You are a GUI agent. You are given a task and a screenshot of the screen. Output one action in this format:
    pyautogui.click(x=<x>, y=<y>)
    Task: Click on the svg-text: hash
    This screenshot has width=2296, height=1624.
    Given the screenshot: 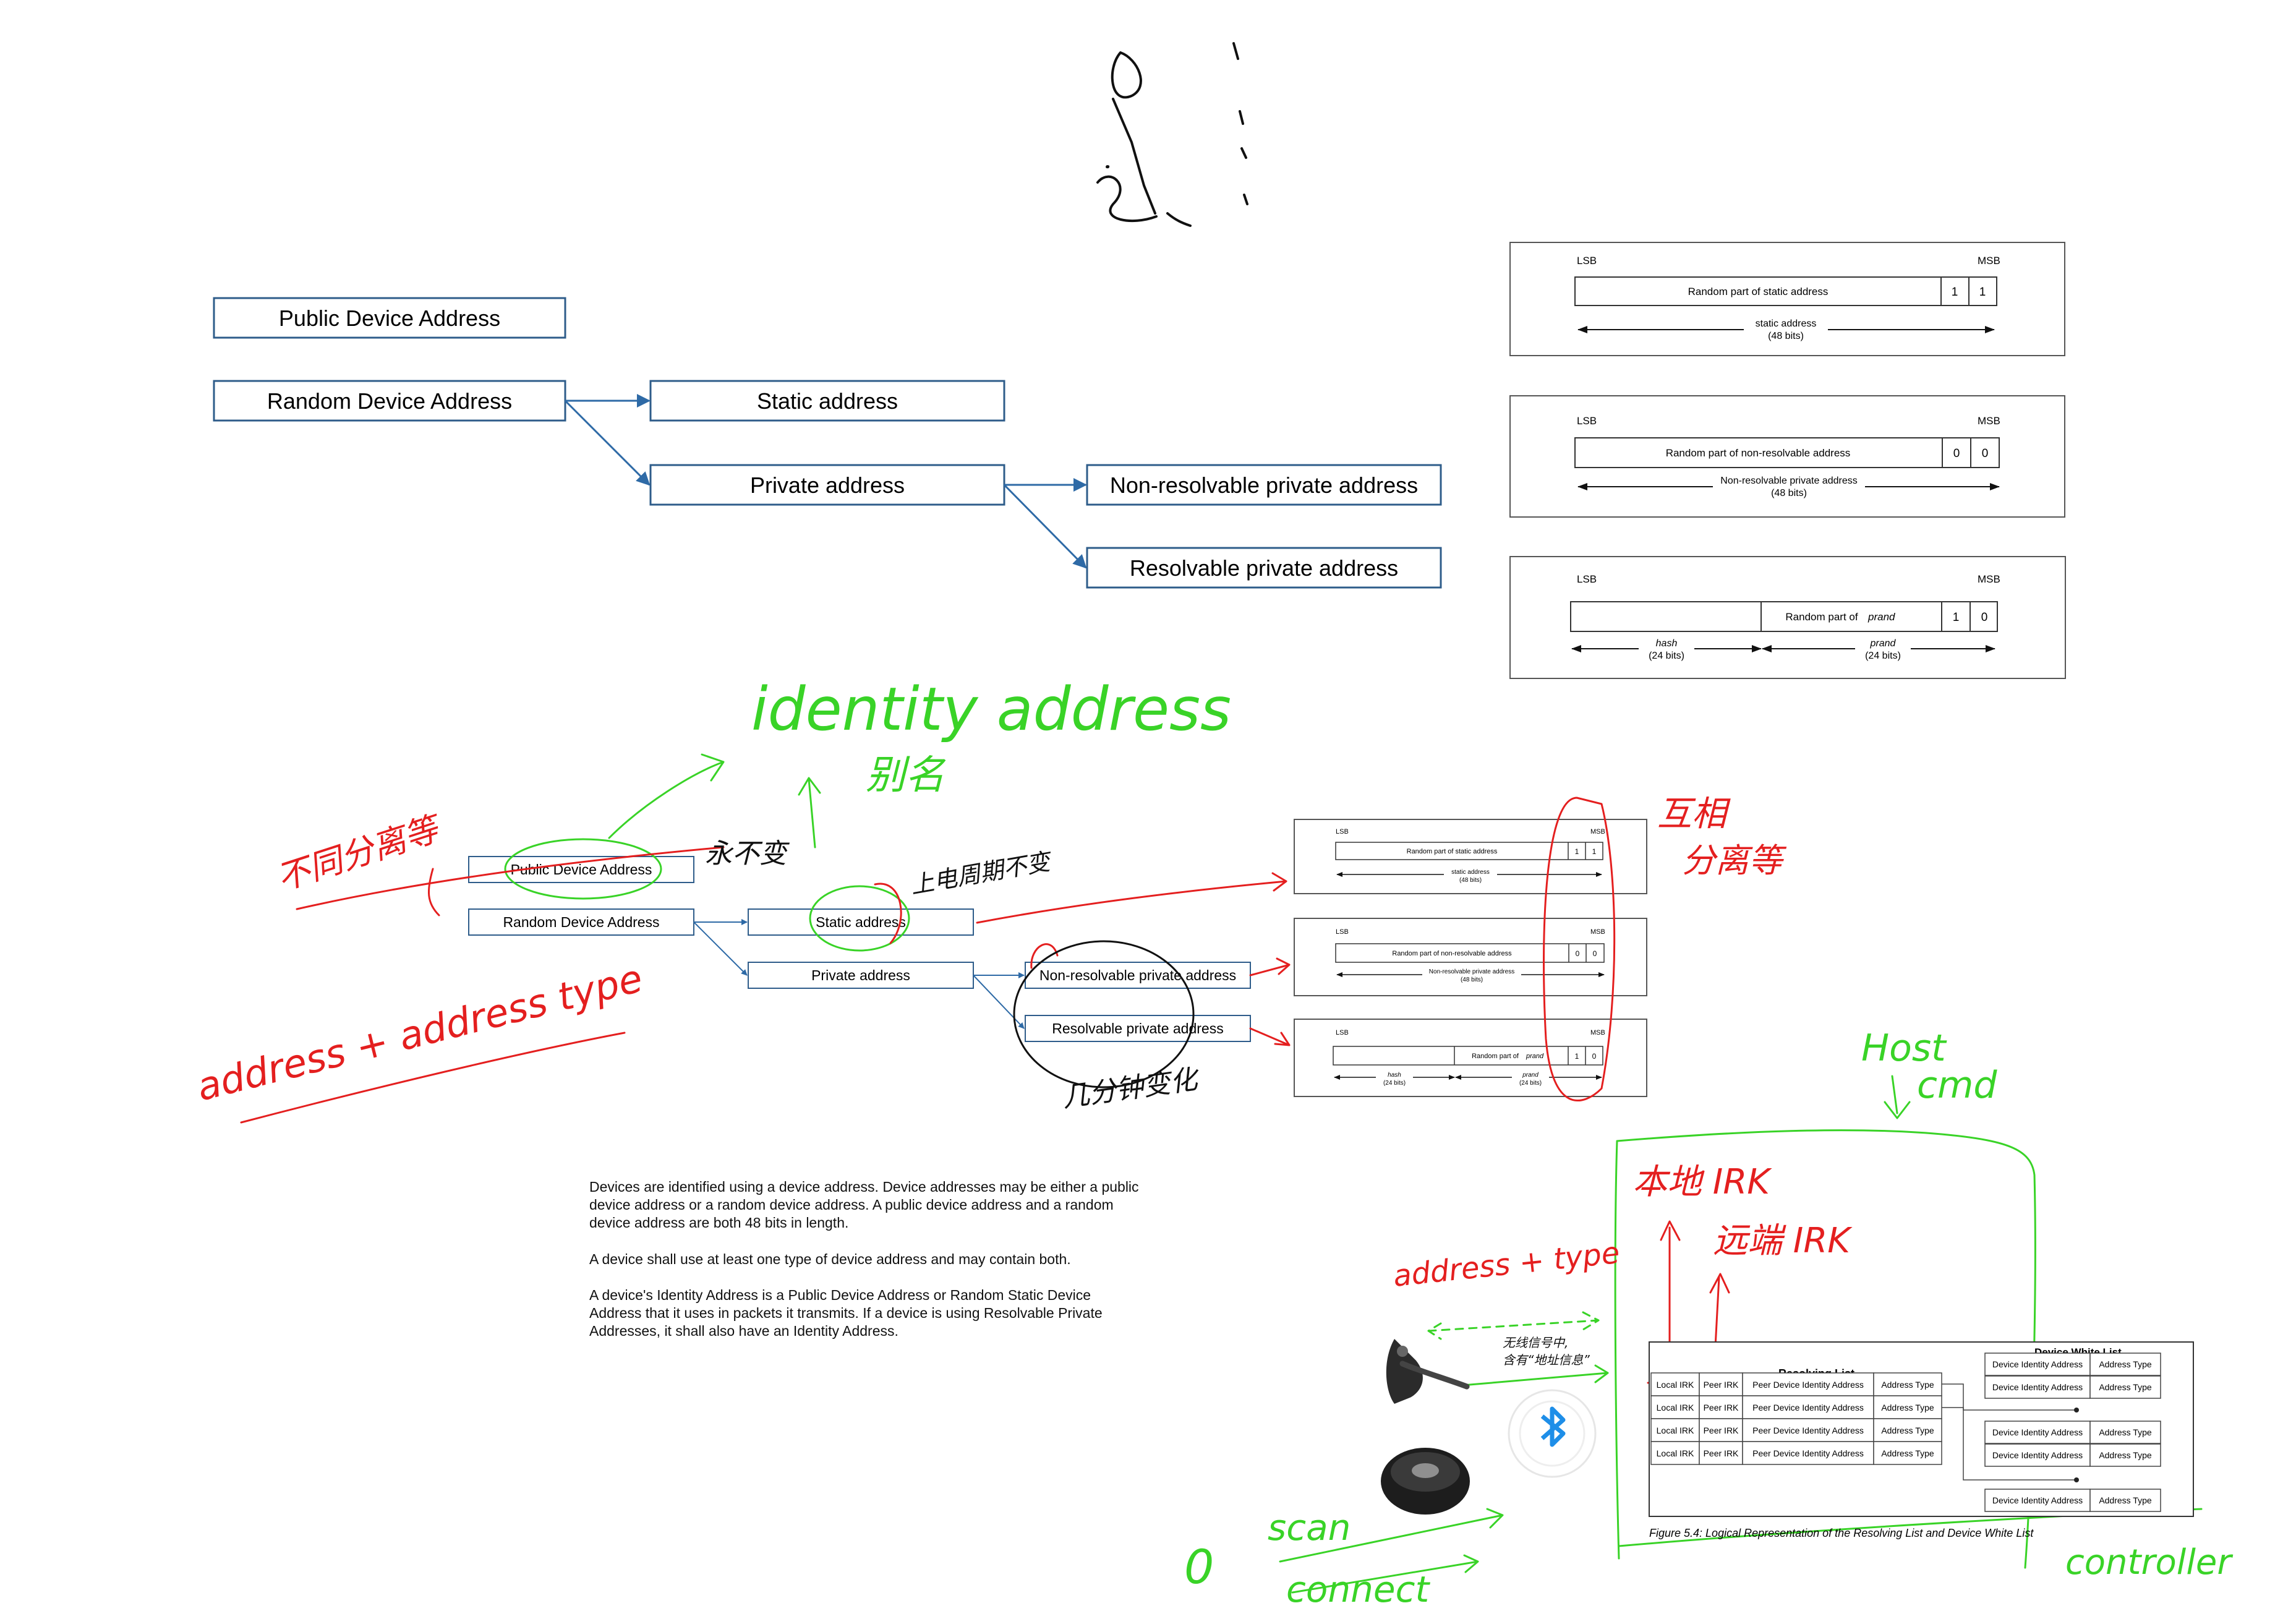 What is the action you would take?
    pyautogui.click(x=1667, y=643)
    